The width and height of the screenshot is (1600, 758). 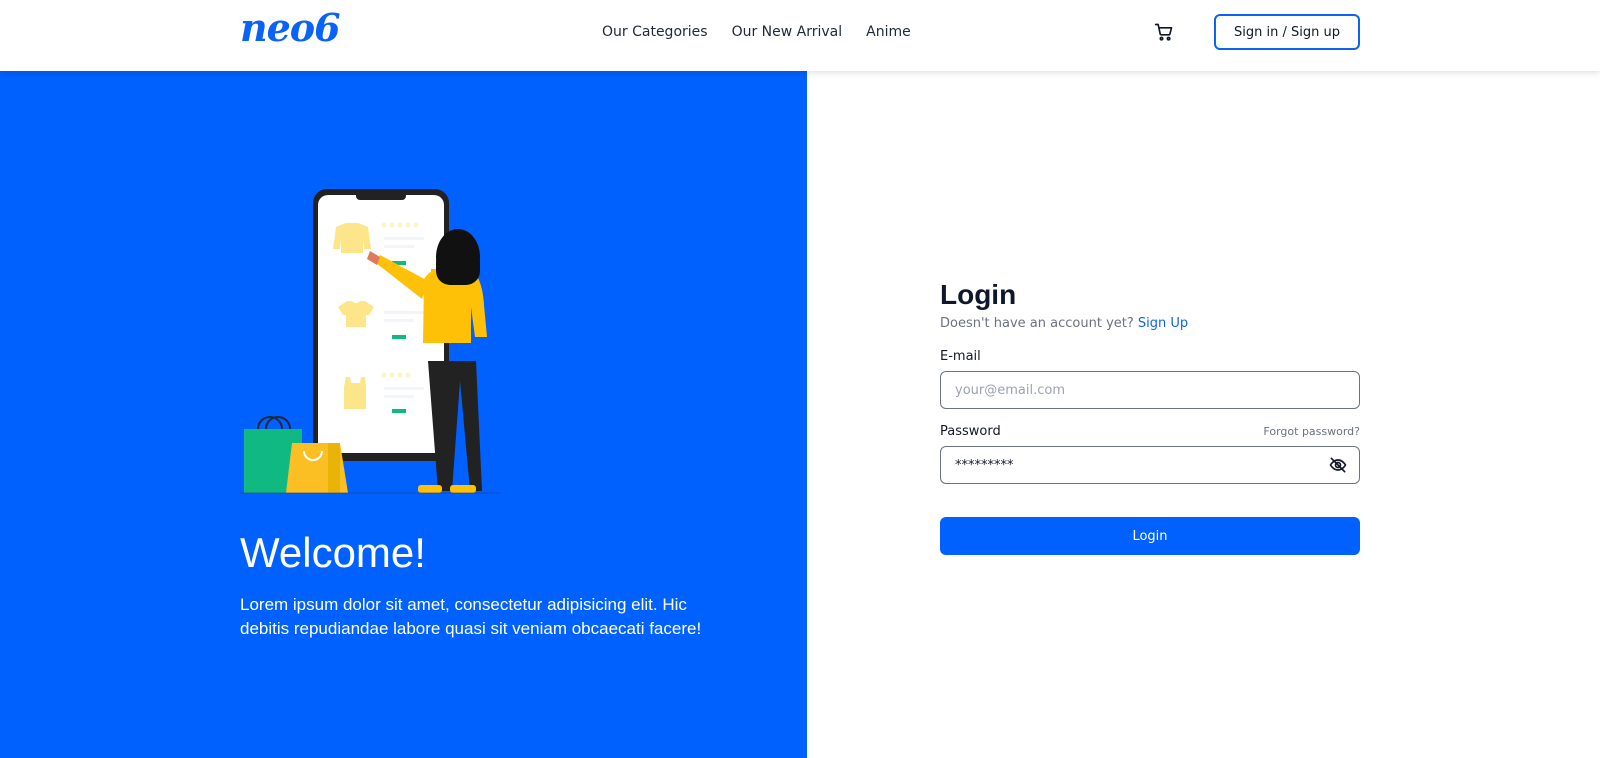 I want to click on email-label: E-mail, so click(x=960, y=356).